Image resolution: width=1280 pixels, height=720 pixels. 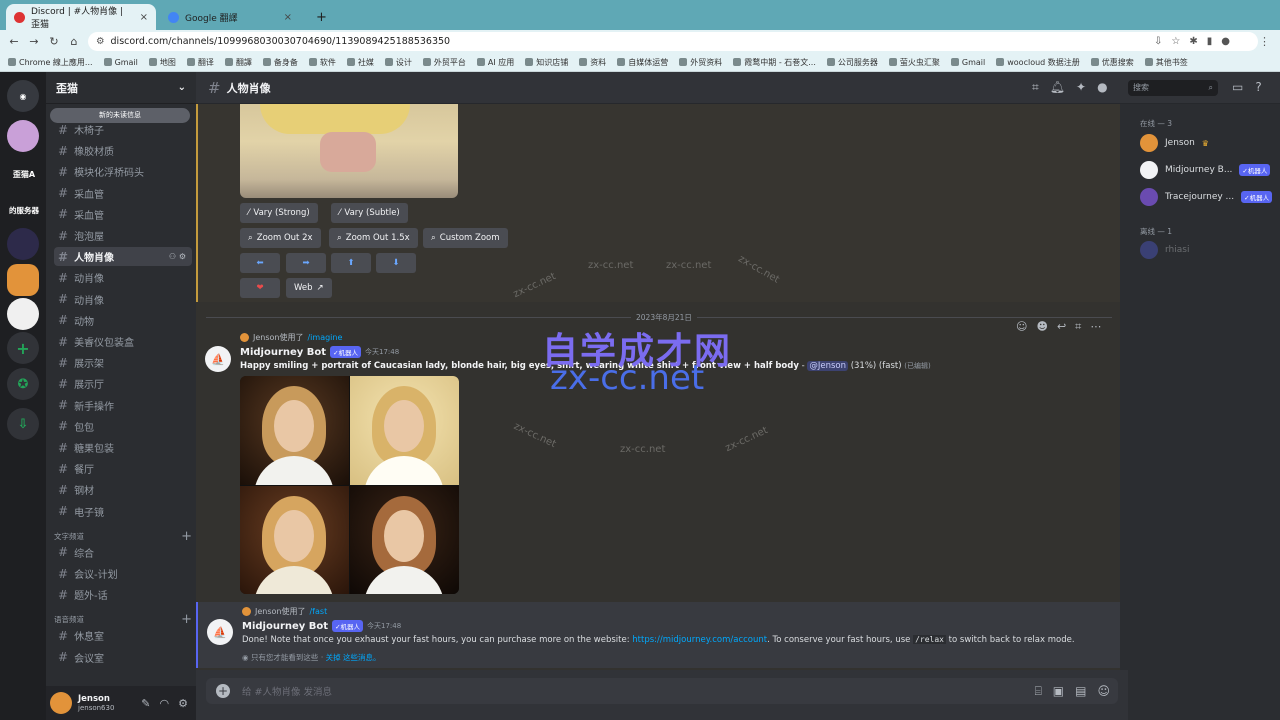 What do you see at coordinates (123, 426) in the screenshot?
I see `channel-item: # 包包` at bounding box center [123, 426].